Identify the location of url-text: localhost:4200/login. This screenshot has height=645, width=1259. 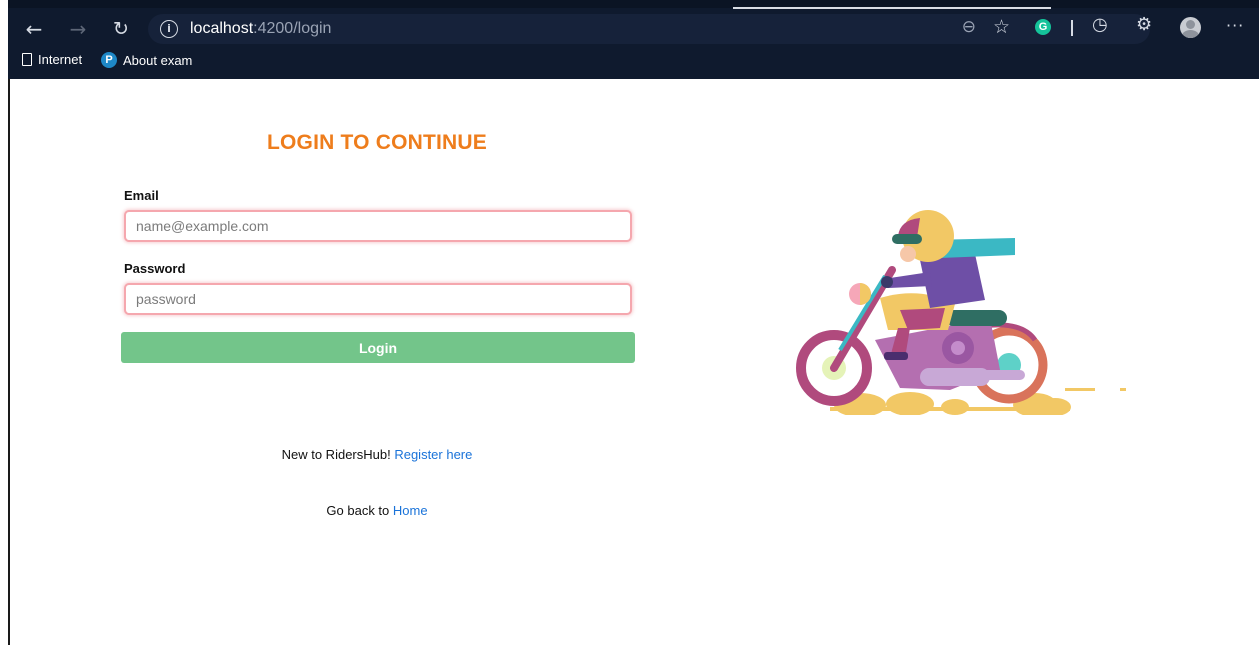
(260, 29).